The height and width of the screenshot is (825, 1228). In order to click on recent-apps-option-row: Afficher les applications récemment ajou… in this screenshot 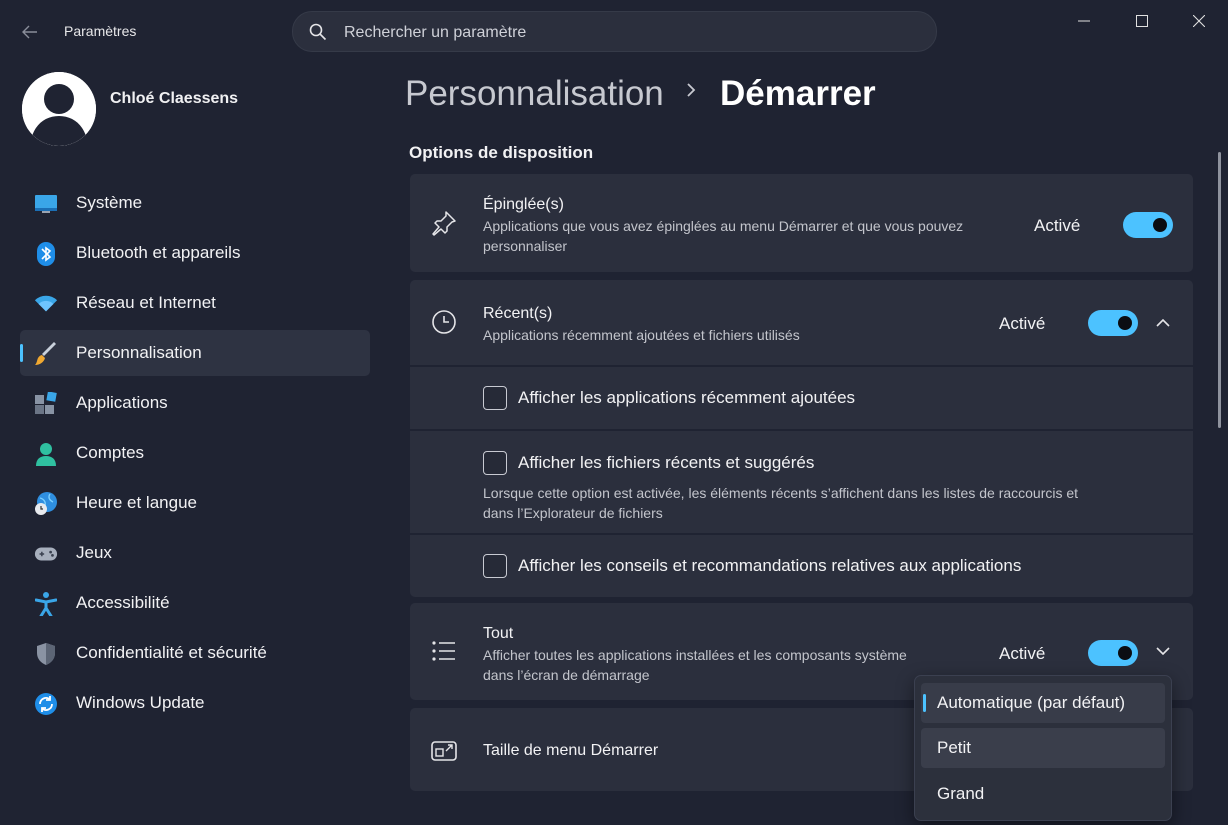, I will do `click(801, 397)`.